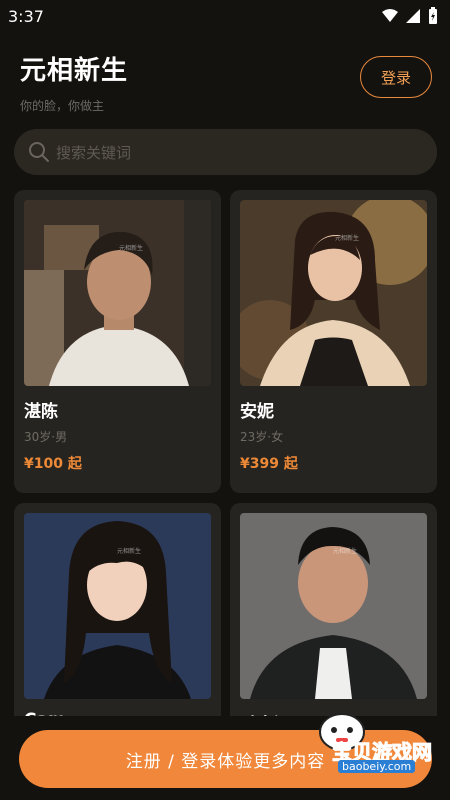 Image resolution: width=450 pixels, height=800 pixels. What do you see at coordinates (390, 15) in the screenshot?
I see `wifi-icon` at bounding box center [390, 15].